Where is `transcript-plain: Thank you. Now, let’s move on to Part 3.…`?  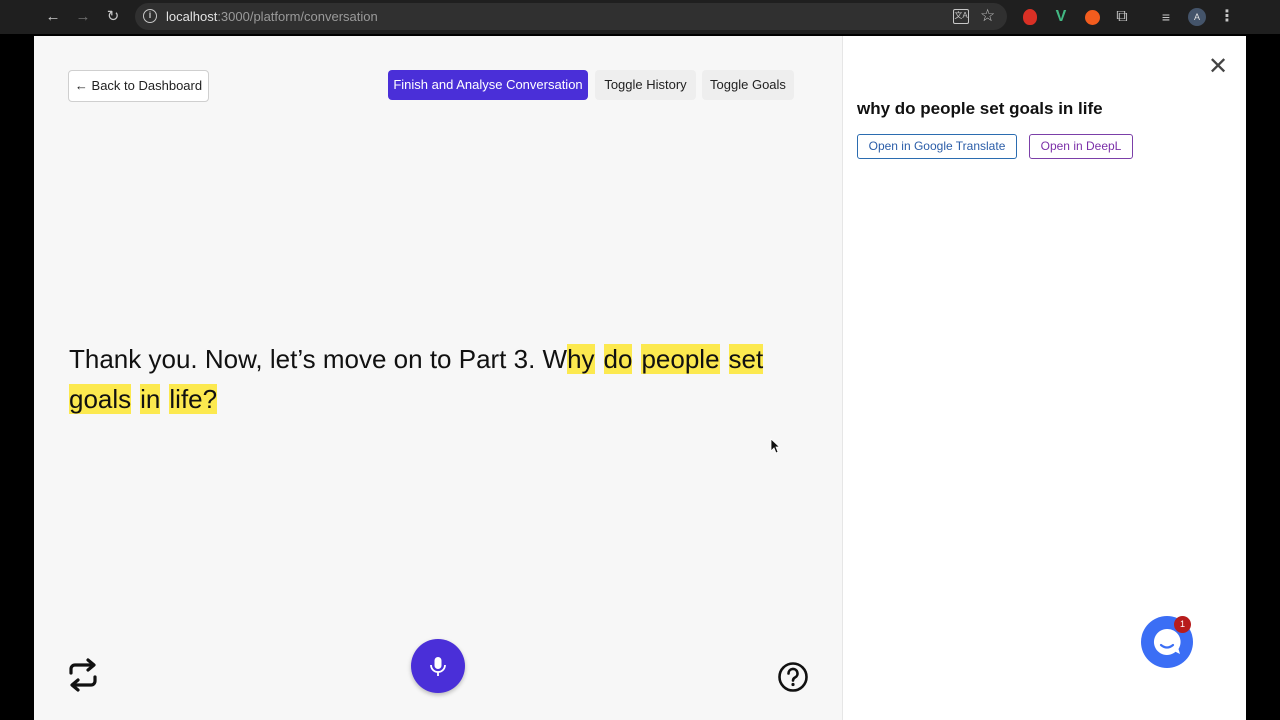 transcript-plain: Thank you. Now, let’s move on to Part 3.… is located at coordinates (318, 359).